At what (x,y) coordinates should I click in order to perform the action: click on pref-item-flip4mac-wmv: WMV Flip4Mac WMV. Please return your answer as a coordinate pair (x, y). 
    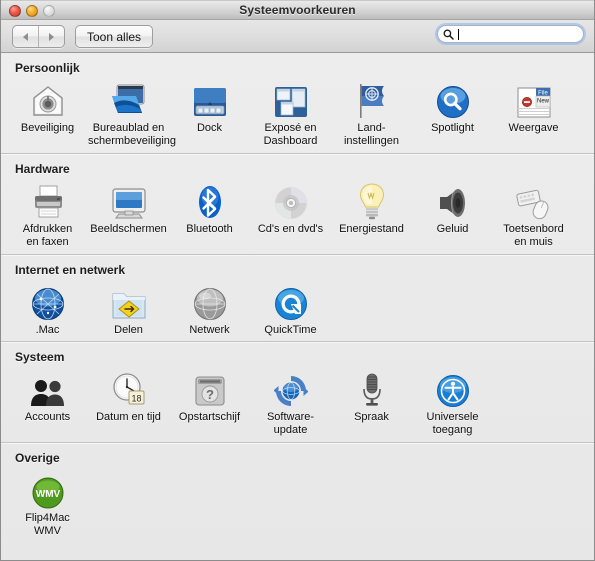
    Looking at the image, I should click on (47, 504).